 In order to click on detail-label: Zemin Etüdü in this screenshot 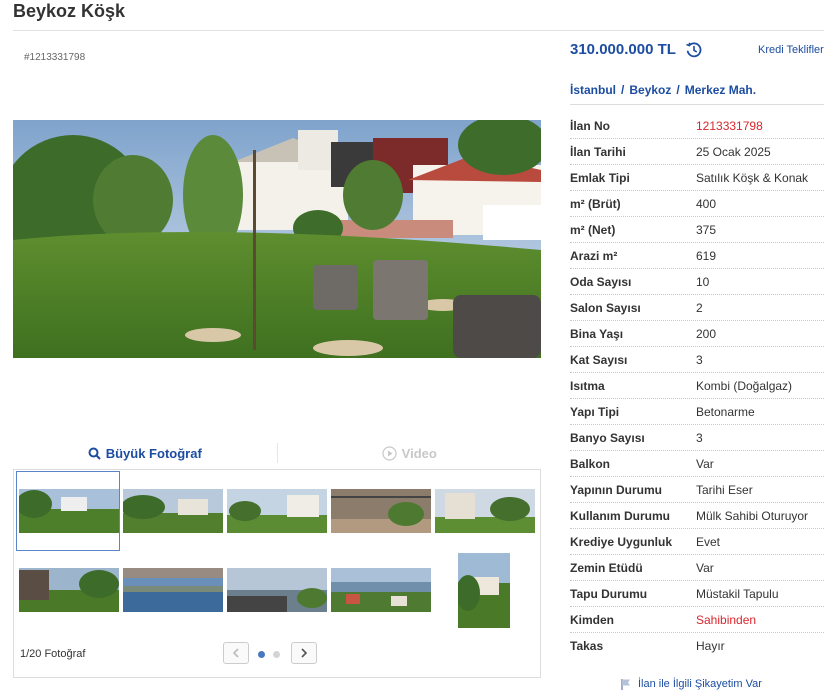, I will do `click(606, 568)`.